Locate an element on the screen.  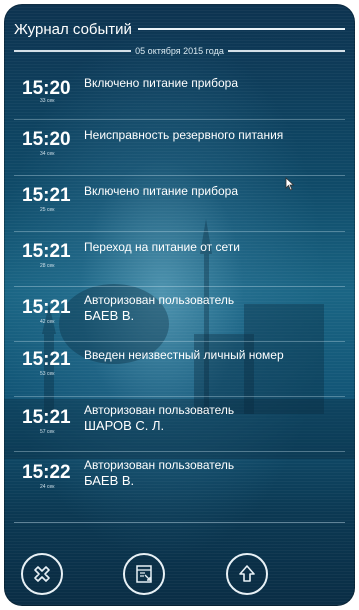
event-message-line1: Переход на питание от сети is located at coordinates (162, 247).